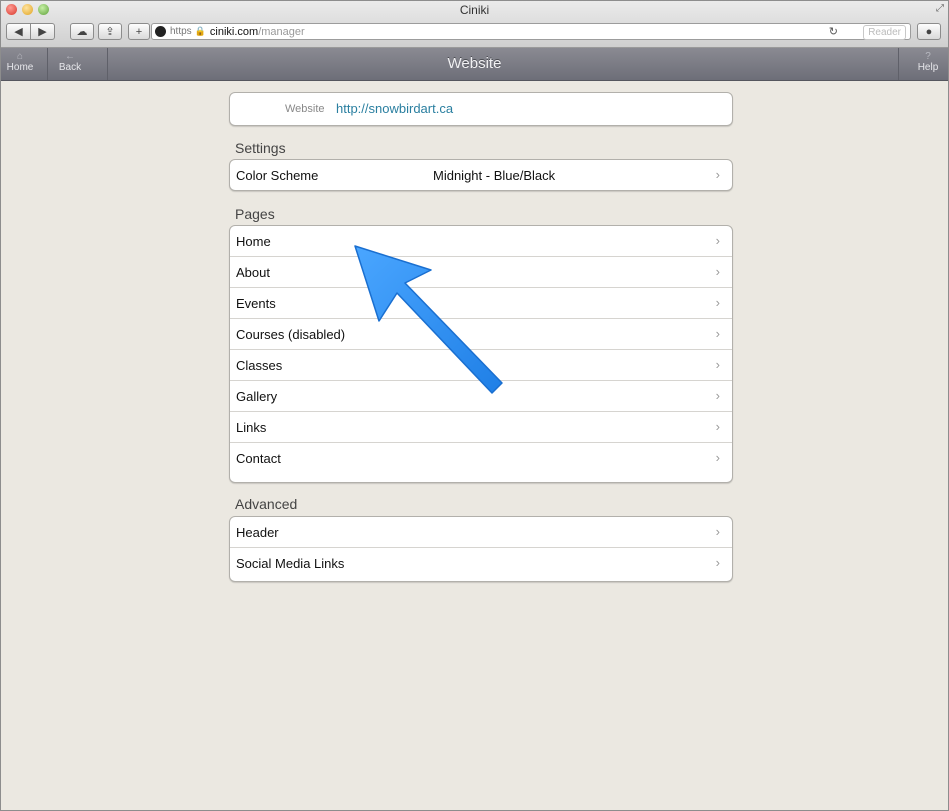 This screenshot has width=949, height=811. Describe the element at coordinates (481, 395) in the screenshot. I see `page-row-gallery: Gallery ›` at that location.